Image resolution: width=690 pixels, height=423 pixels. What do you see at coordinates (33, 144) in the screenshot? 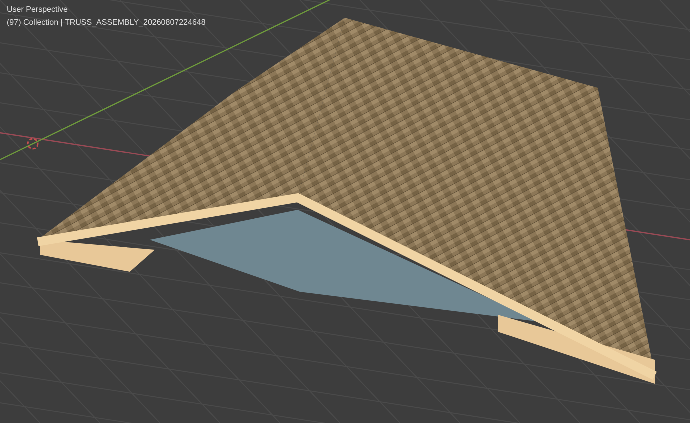
I see `cursor-icon` at bounding box center [33, 144].